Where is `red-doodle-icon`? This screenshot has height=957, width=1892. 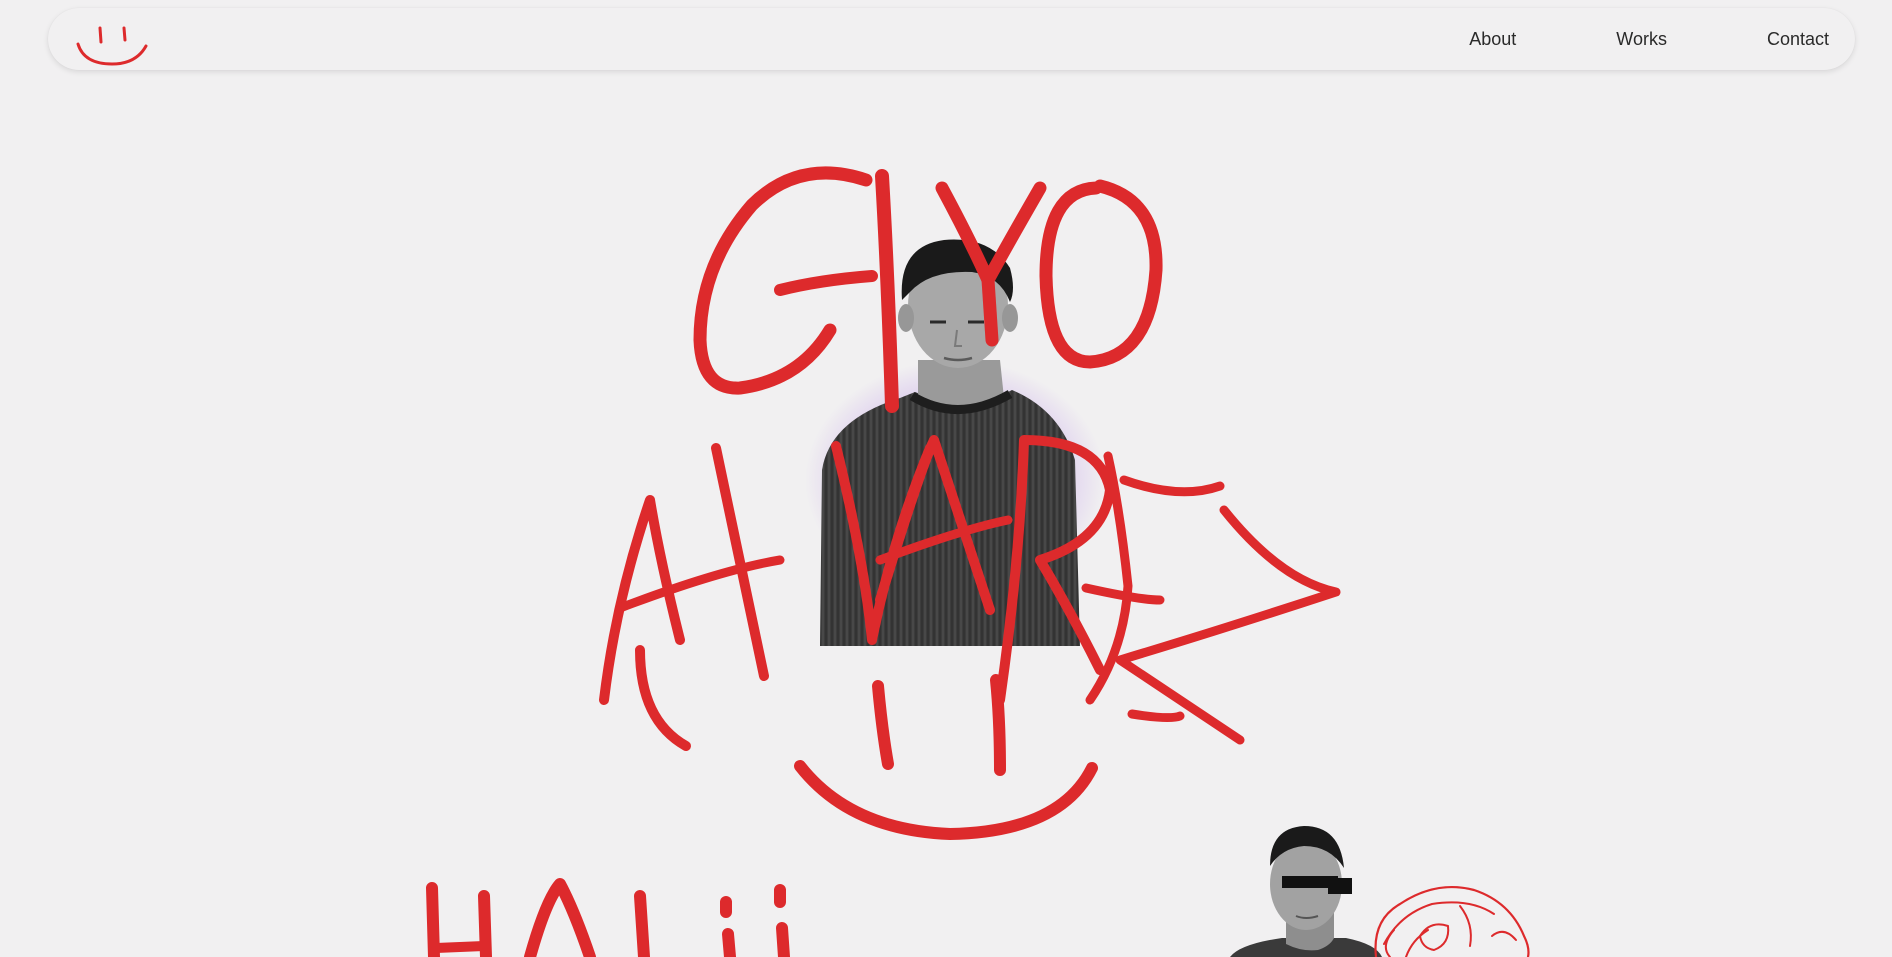
red-doodle-icon is located at coordinates (1452, 921).